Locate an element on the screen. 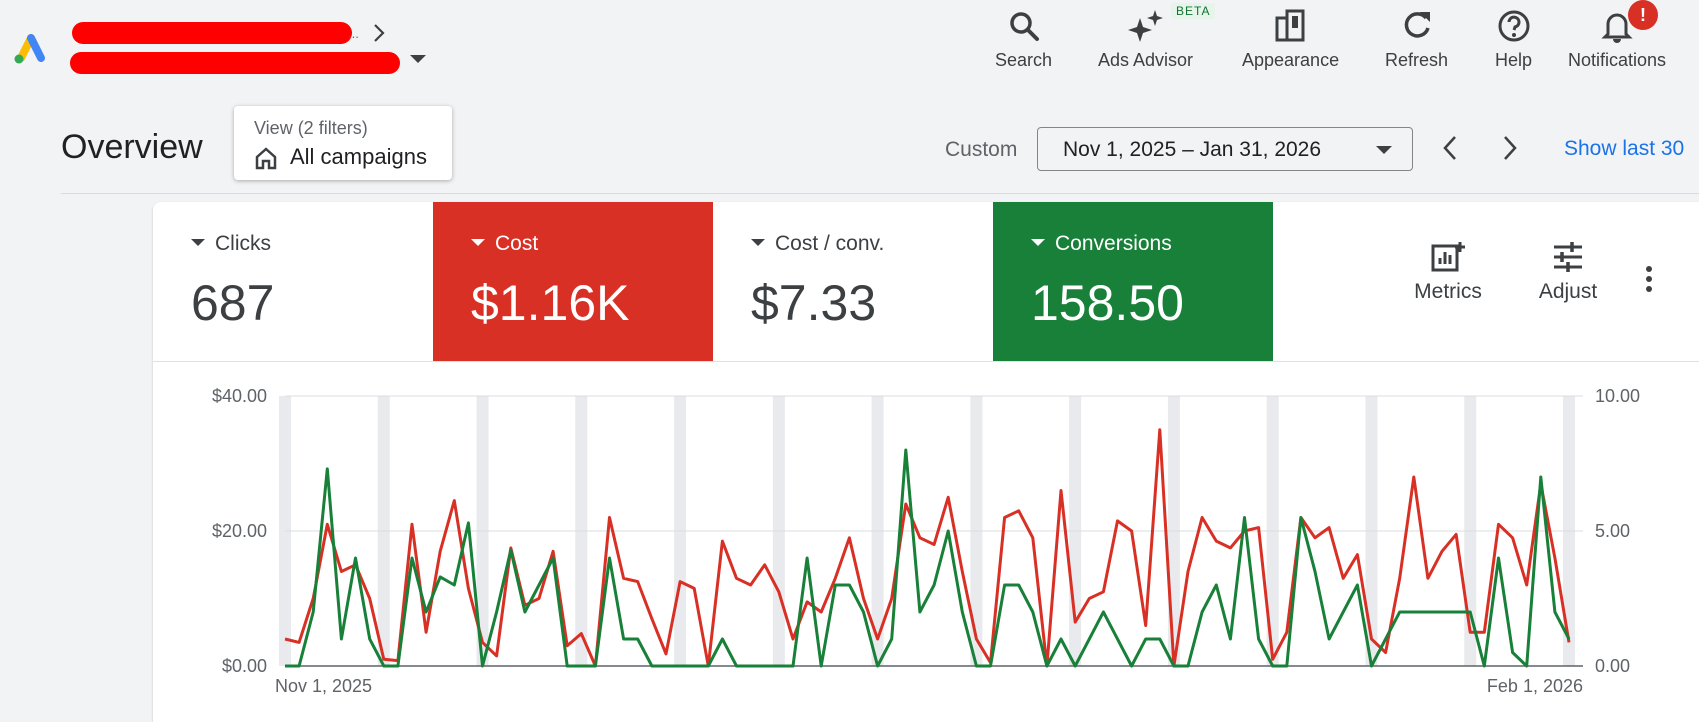 The image size is (1699, 722). show-last-30-link: Show last 30 is located at coordinates (1624, 149).